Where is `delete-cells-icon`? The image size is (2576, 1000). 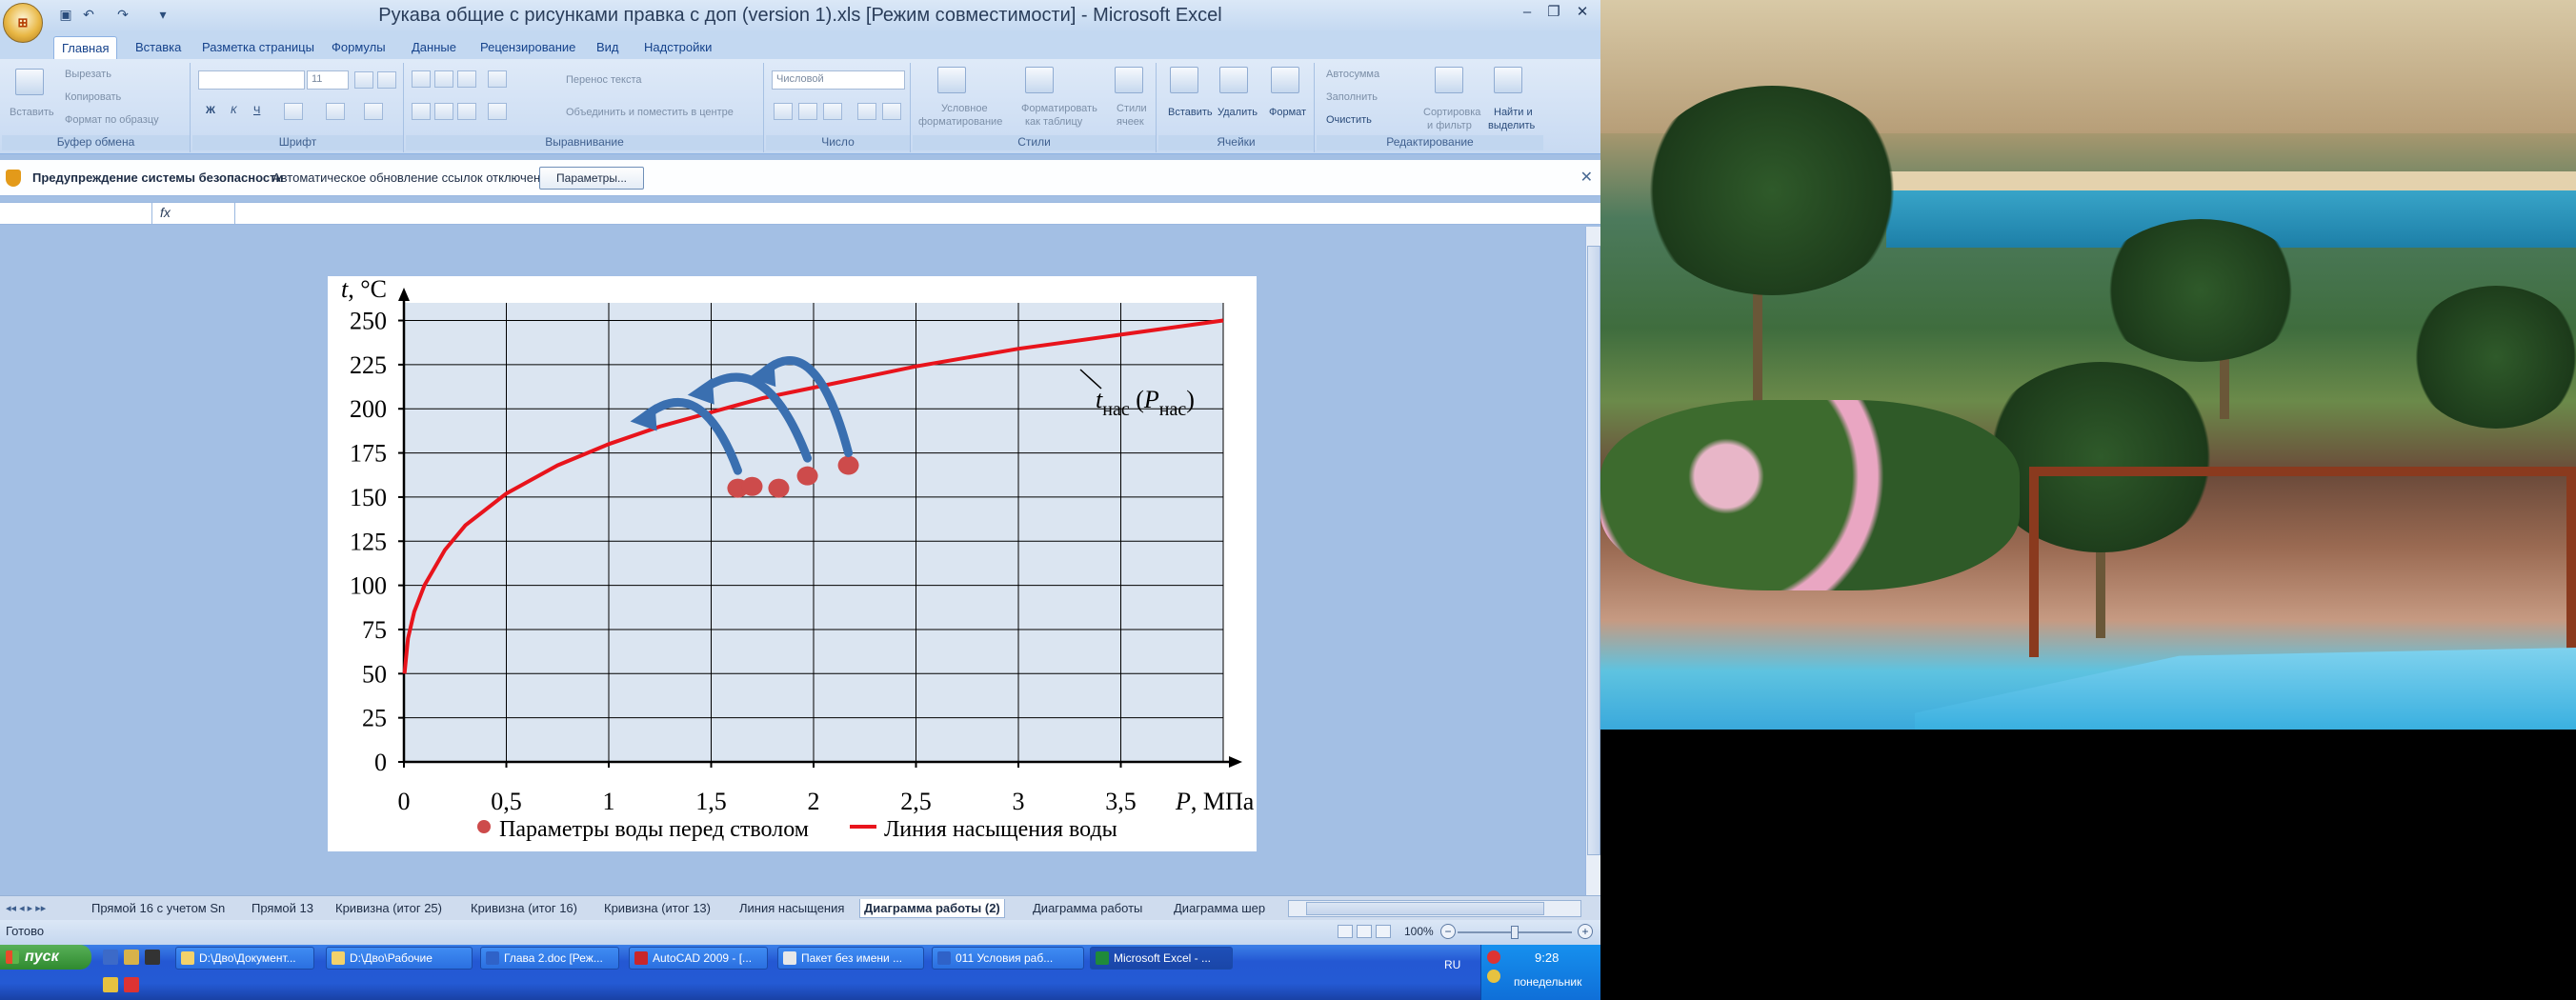 delete-cells-icon is located at coordinates (1233, 80).